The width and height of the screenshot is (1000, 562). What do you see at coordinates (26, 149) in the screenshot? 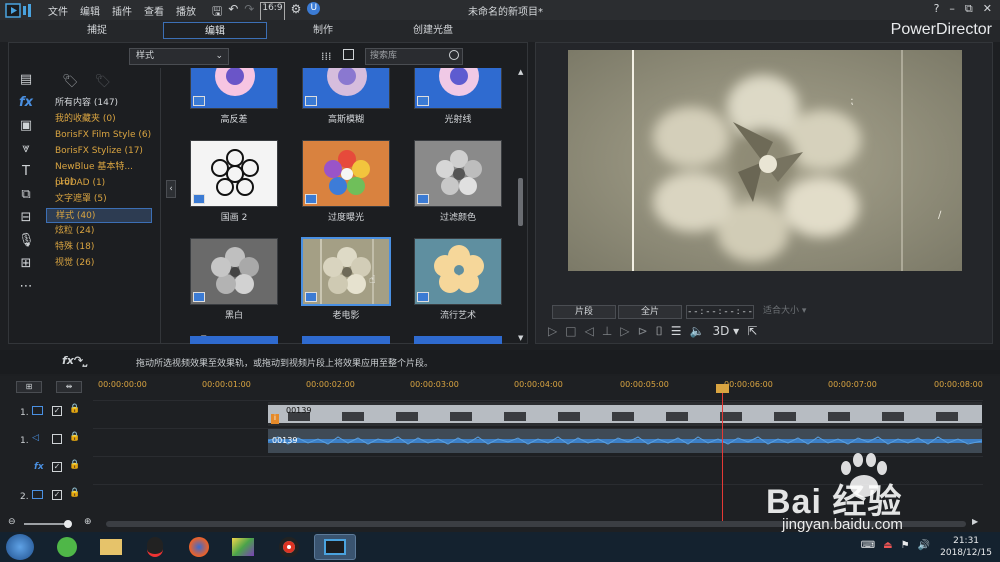
I see `particle-room-icon: ⩔` at bounding box center [26, 149].